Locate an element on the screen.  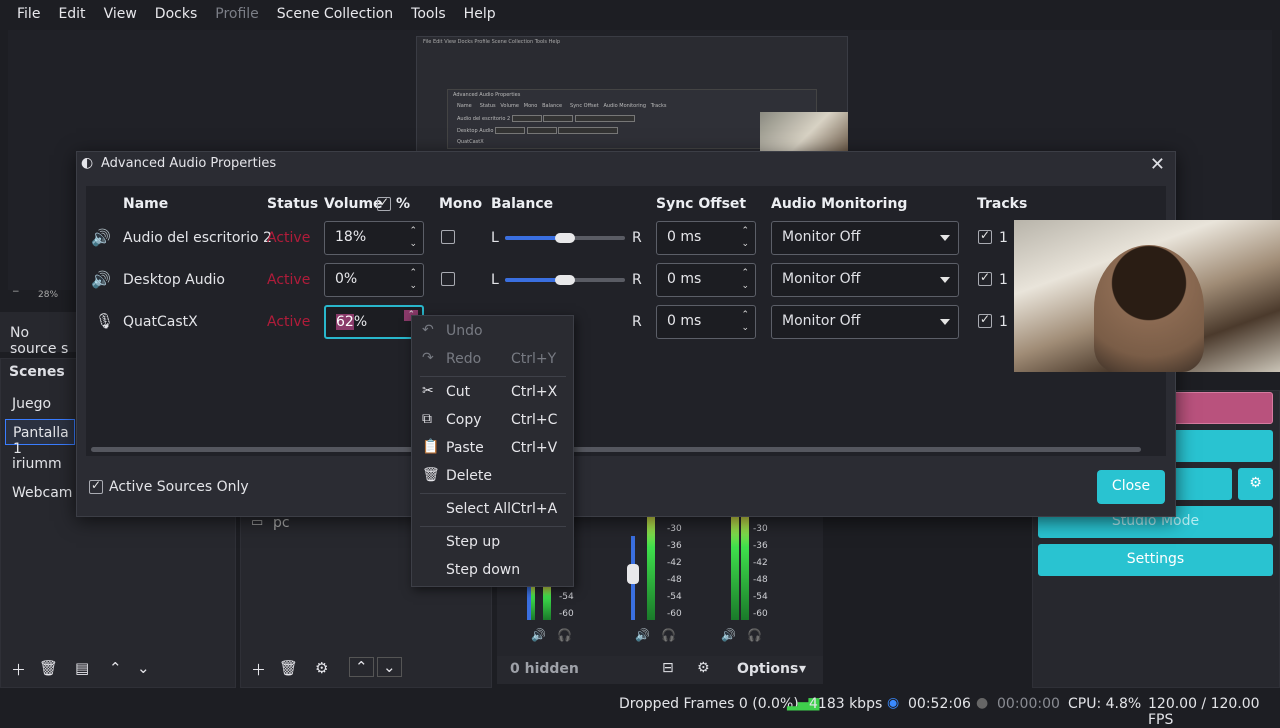
menu-view: View is located at coordinates (120, 14).